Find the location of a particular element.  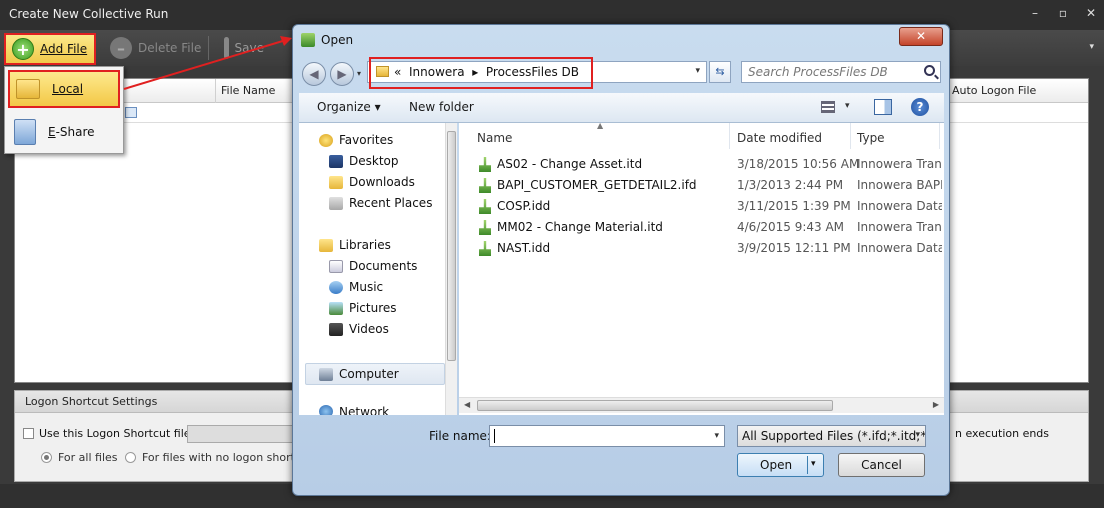

file-date: 4/6/2015 9:43 AM is located at coordinates (791, 227).